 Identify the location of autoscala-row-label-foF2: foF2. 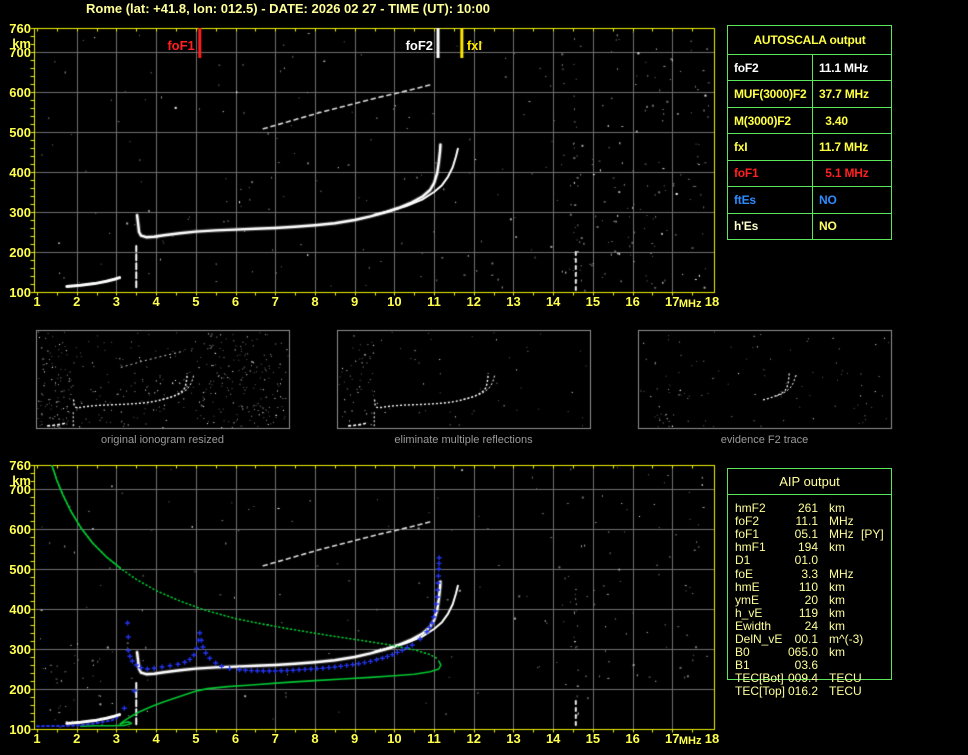
(770, 67).